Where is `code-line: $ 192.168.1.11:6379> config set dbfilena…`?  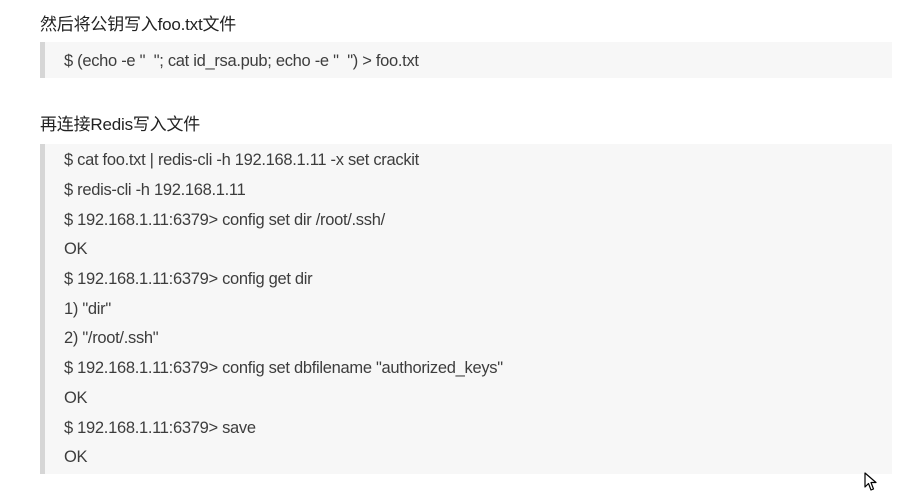 code-line: $ 192.168.1.11:6379> config set dbfilena… is located at coordinates (283, 368).